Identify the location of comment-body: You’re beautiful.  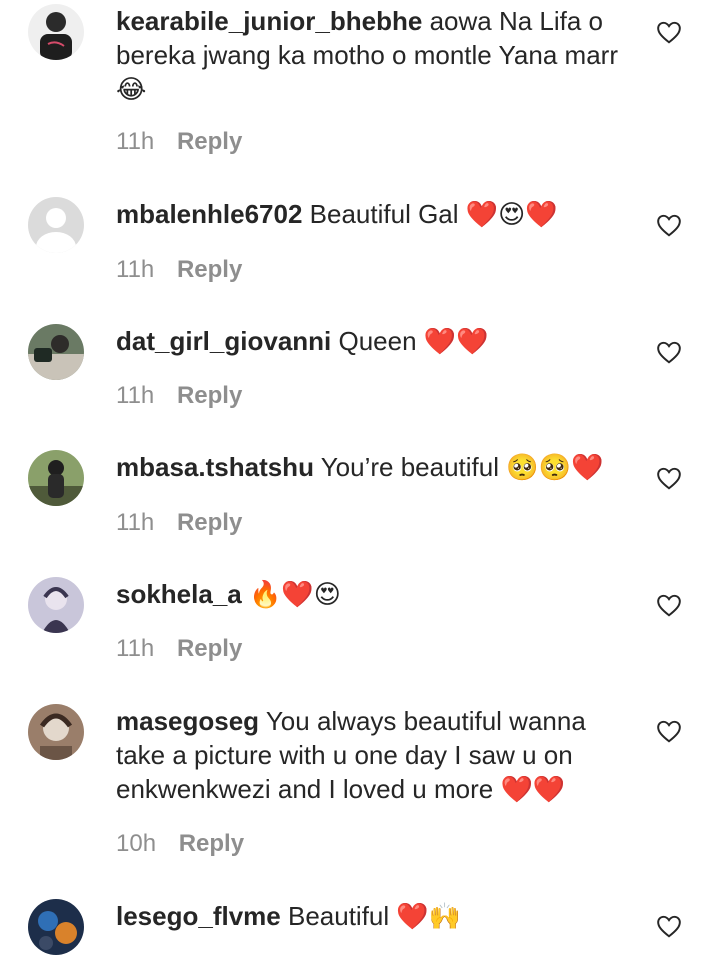
(410, 467).